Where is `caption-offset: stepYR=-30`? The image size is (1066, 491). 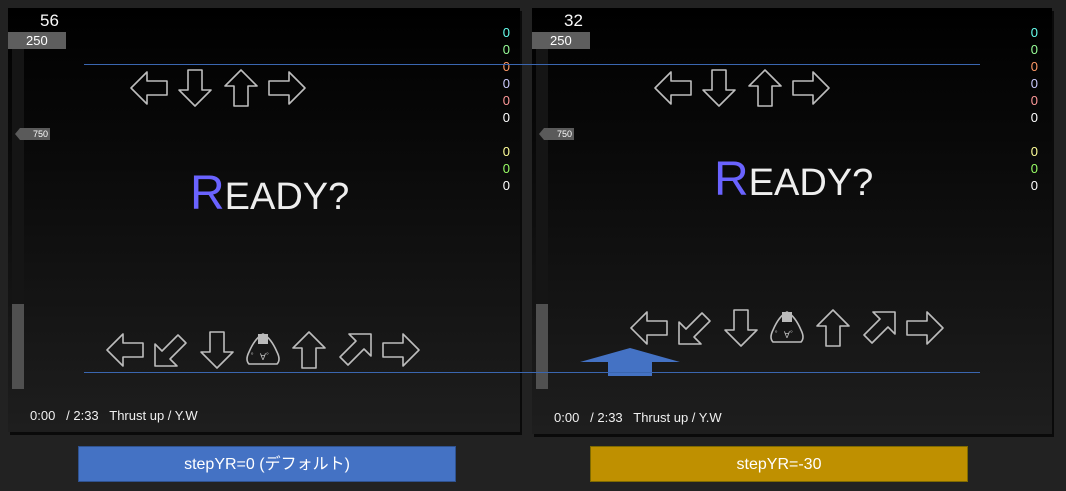 caption-offset: stepYR=-30 is located at coordinates (779, 464).